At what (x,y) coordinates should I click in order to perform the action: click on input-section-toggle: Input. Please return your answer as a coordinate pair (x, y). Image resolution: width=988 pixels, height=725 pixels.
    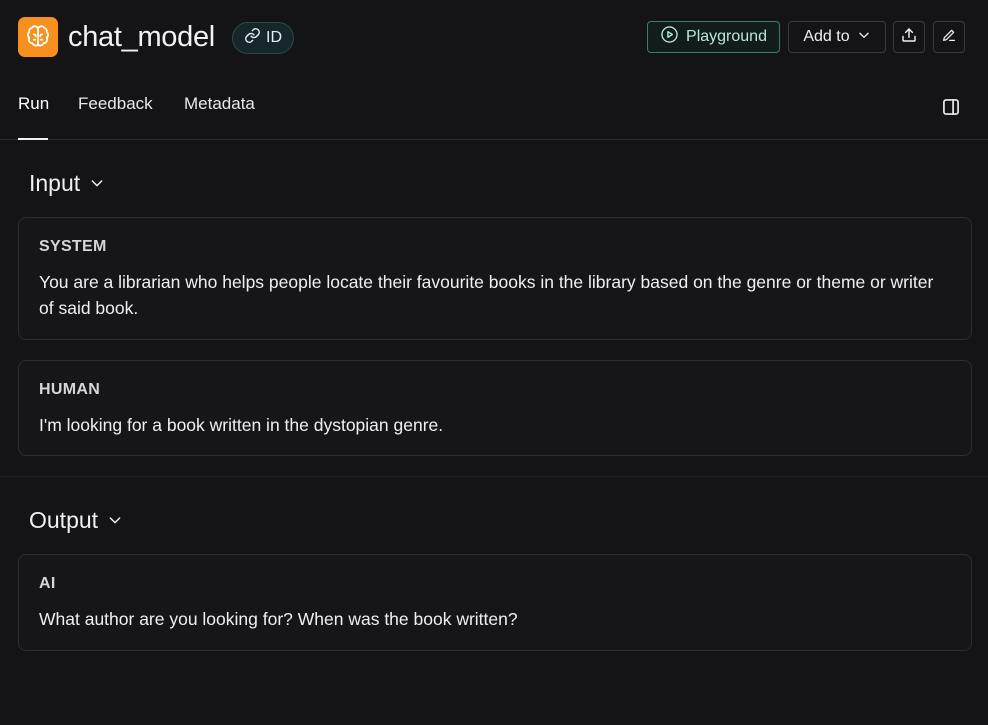
    Looking at the image, I should click on (67, 183).